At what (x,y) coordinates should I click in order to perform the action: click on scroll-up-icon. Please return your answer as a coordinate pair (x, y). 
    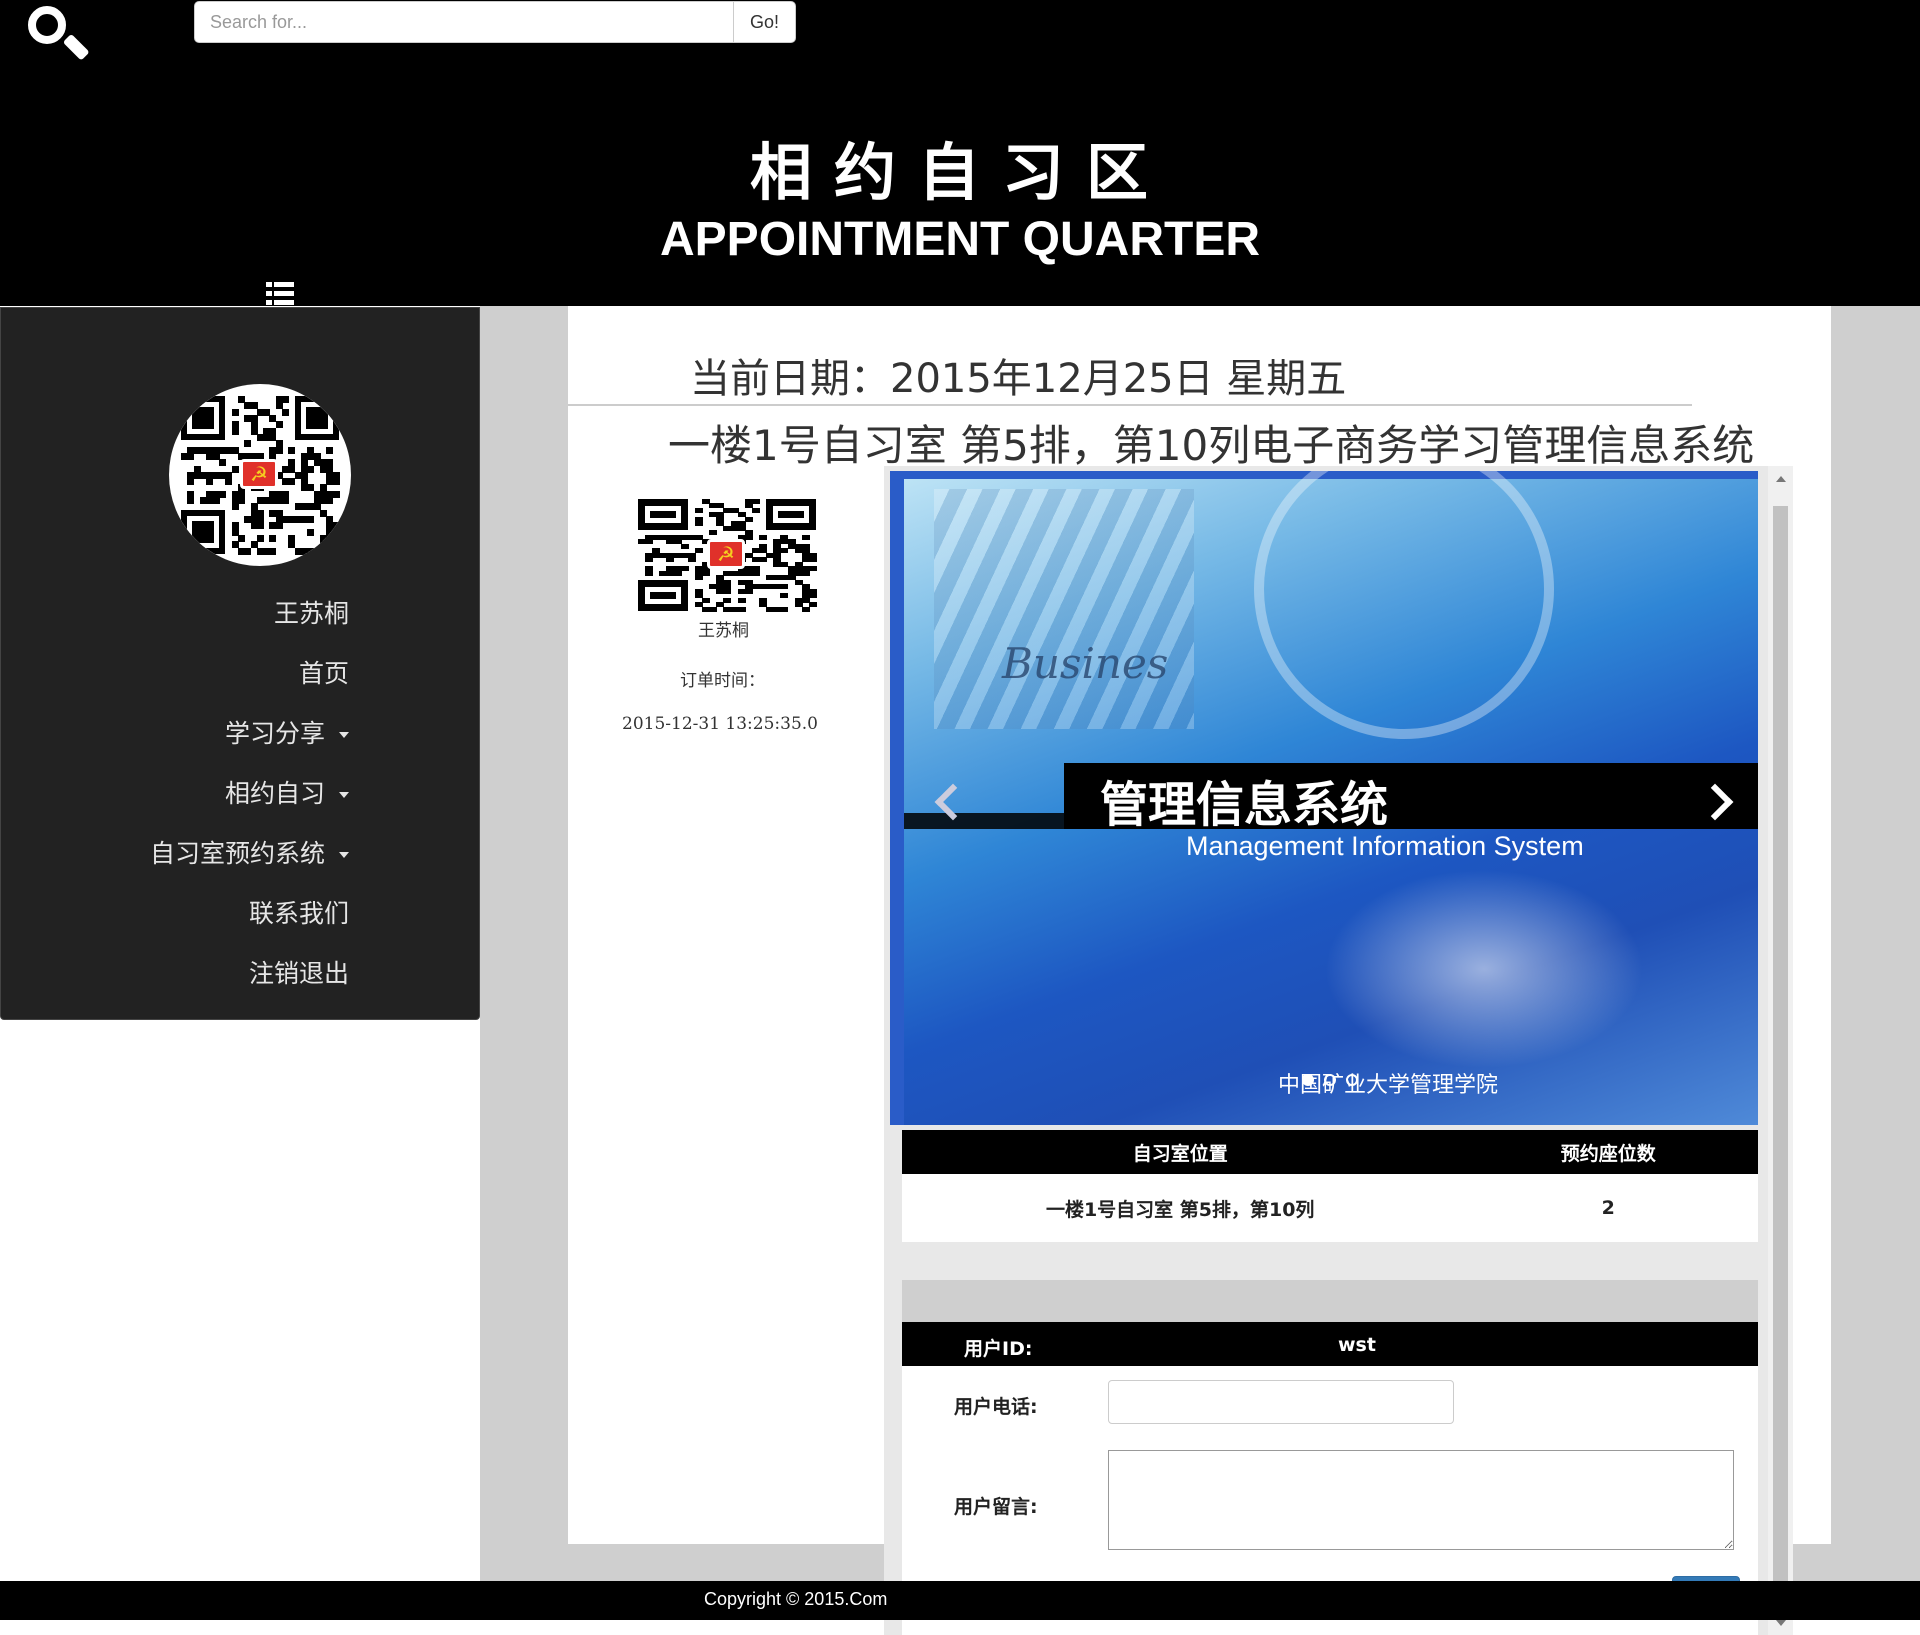
    Looking at the image, I should click on (1781, 479).